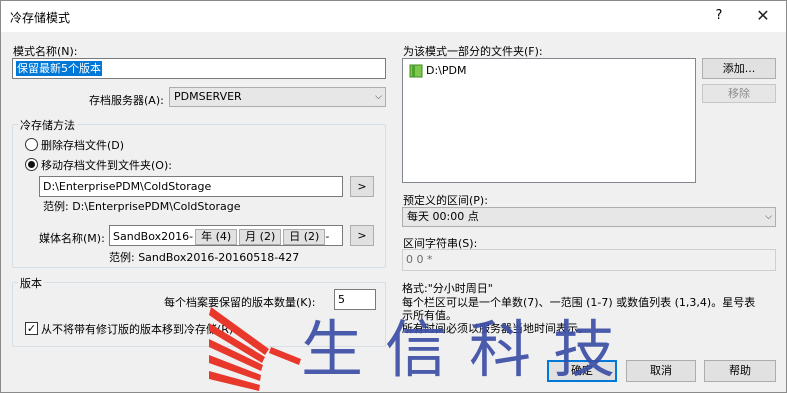  Describe the element at coordinates (719, 16) in the screenshot. I see `help-icon: ?` at that location.